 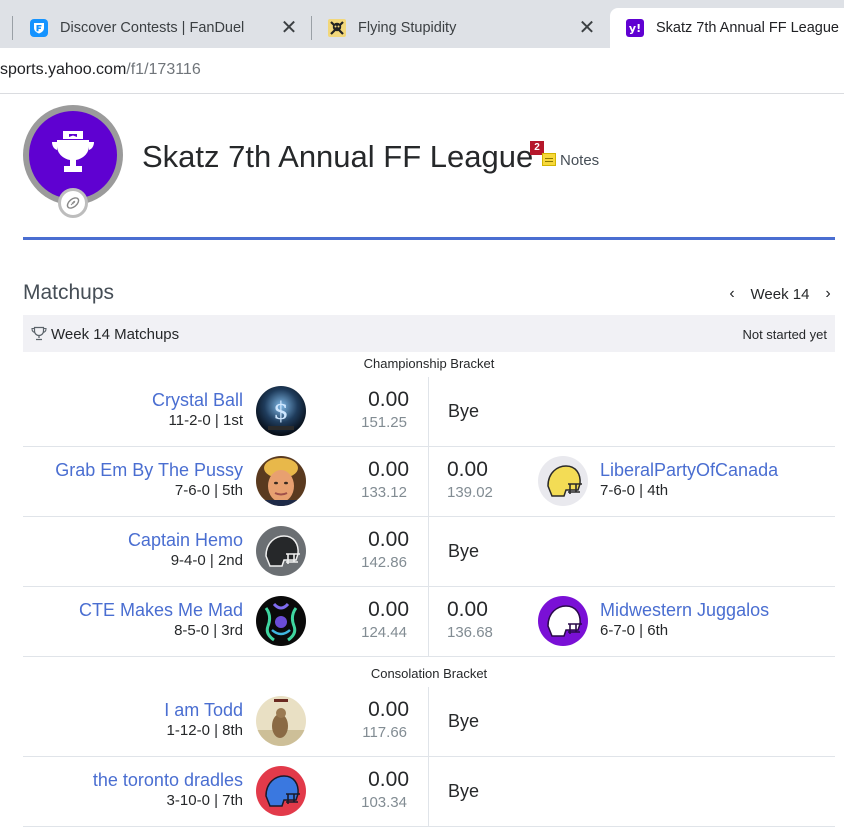 What do you see at coordinates (549, 159) in the screenshot?
I see `notes-icon` at bounding box center [549, 159].